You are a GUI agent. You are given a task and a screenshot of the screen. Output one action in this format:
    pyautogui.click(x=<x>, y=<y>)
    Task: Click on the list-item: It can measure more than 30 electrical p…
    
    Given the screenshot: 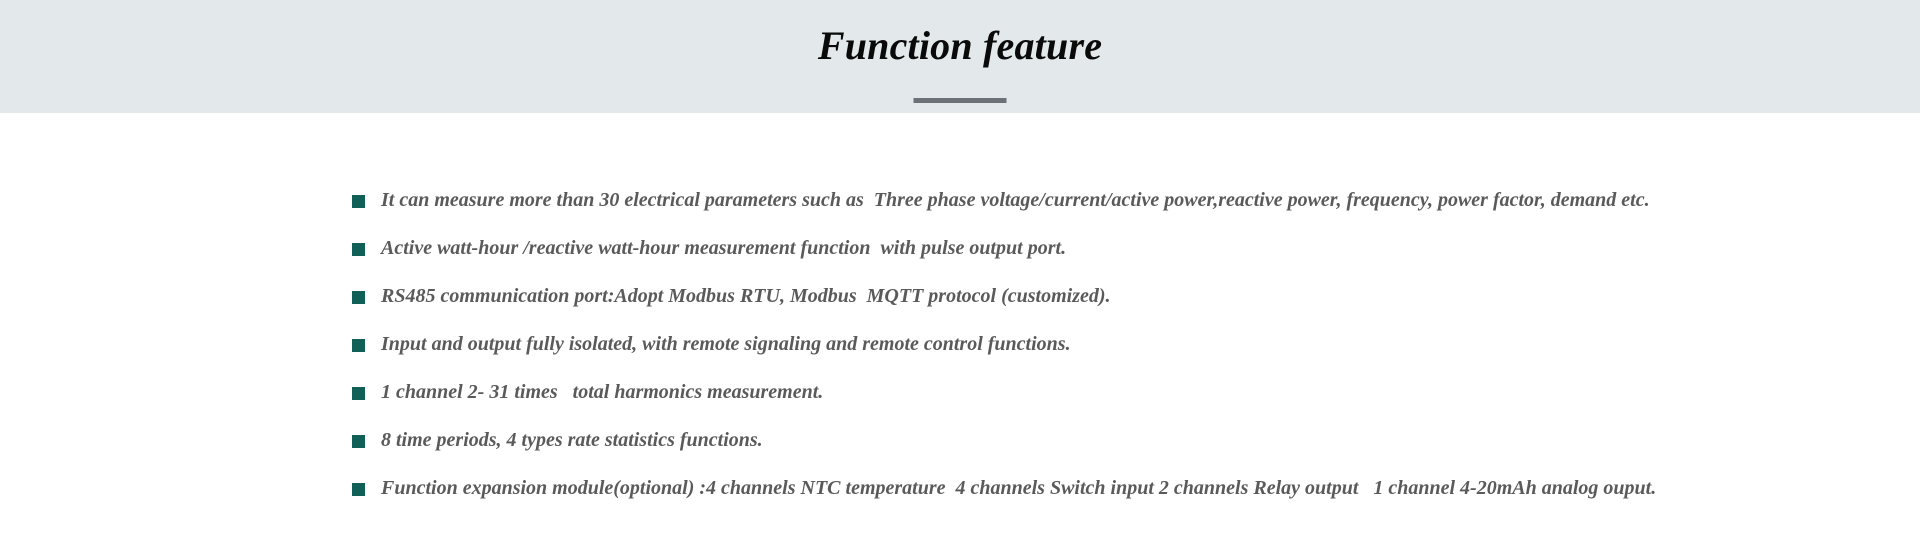 What is the action you would take?
    pyautogui.click(x=960, y=209)
    